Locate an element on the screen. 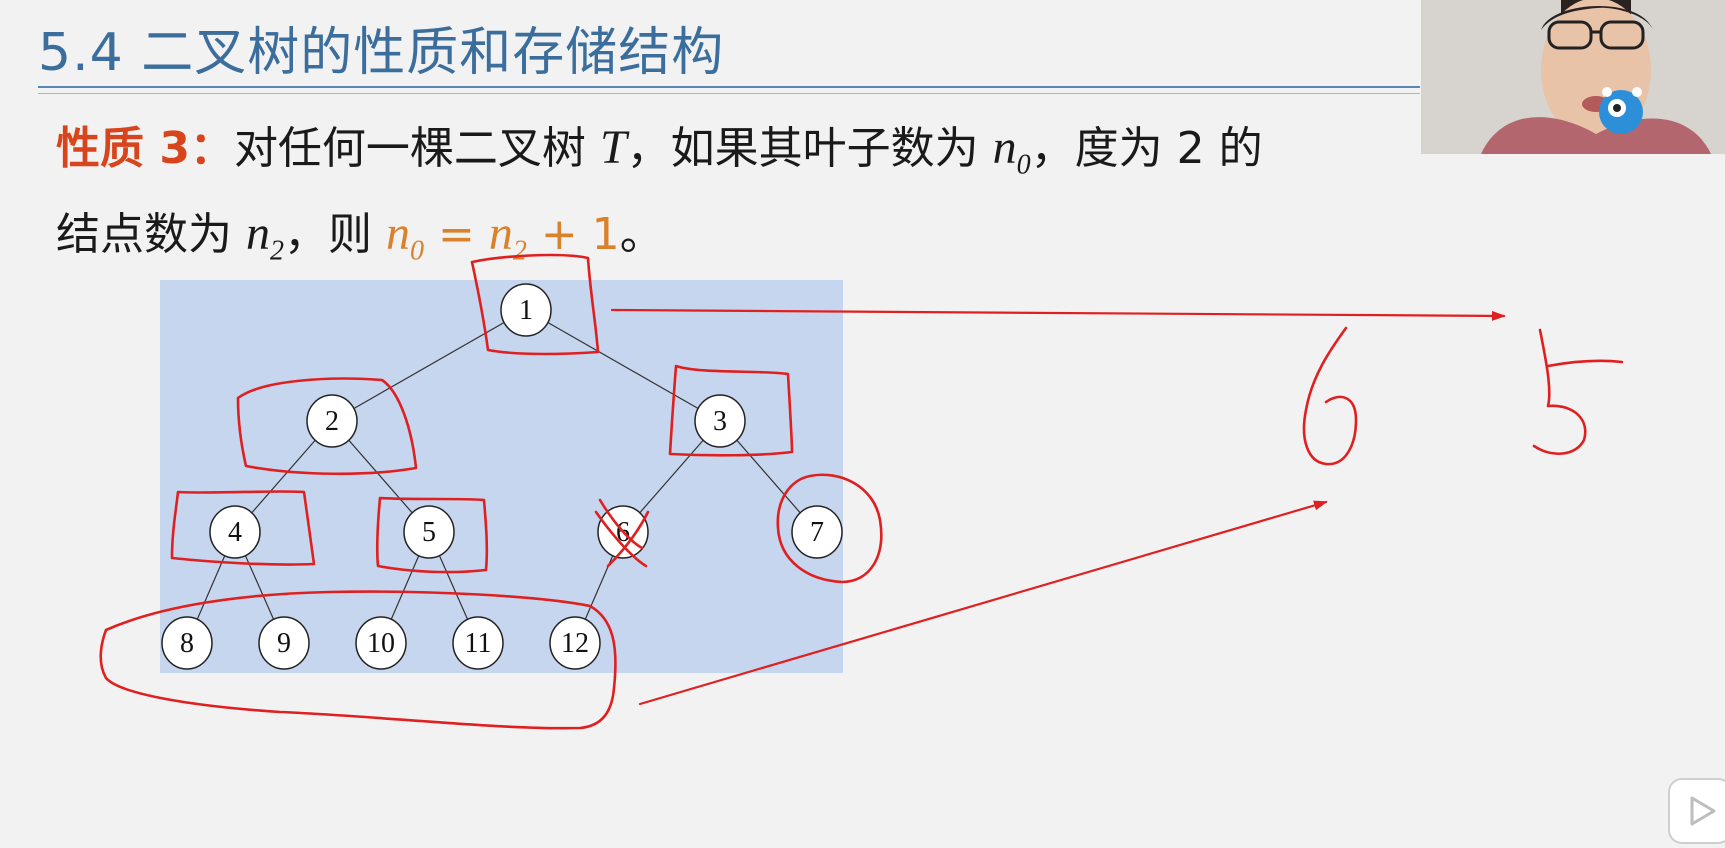  ink-arrow-root is located at coordinates (1058, 314).